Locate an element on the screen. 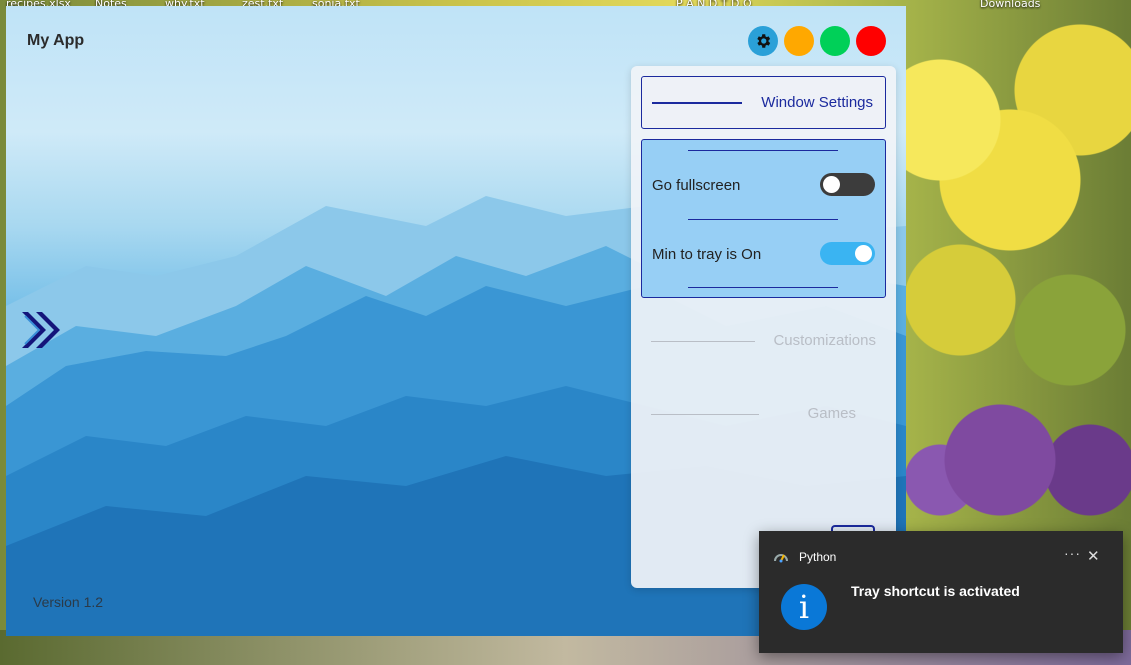 This screenshot has height=665, width=1131. info-icon: i is located at coordinates (804, 607).